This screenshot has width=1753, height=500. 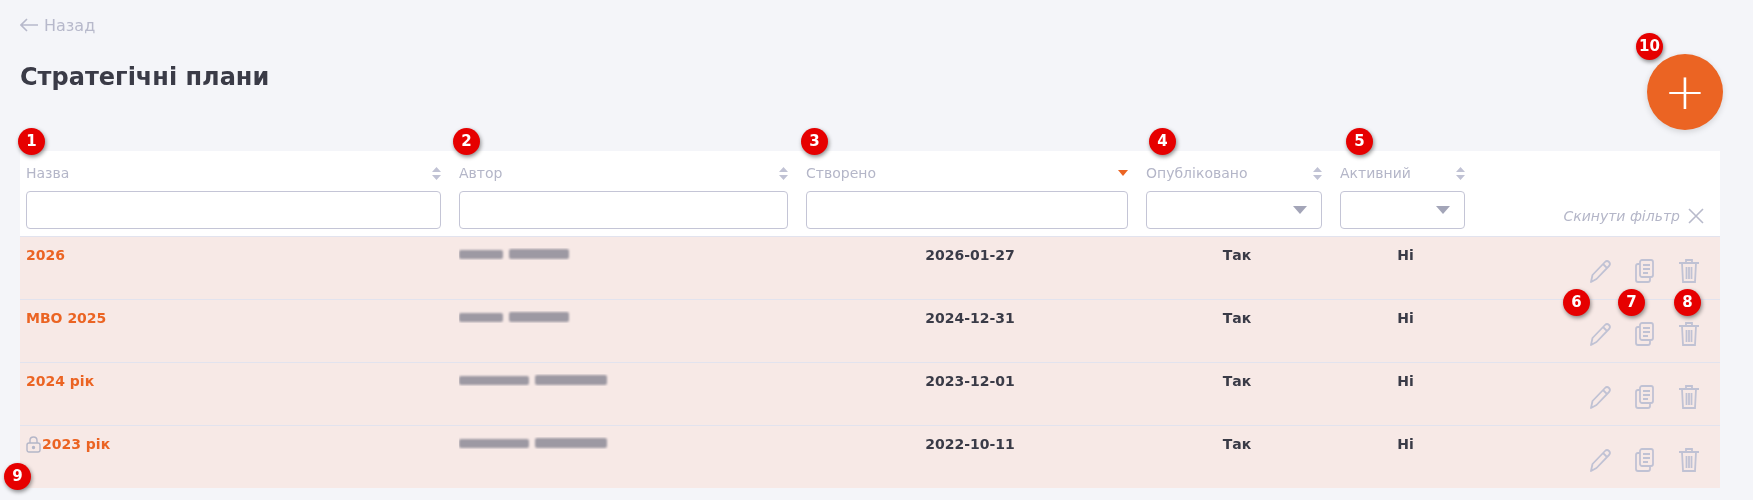 What do you see at coordinates (66, 318) in the screenshot?
I see `plan-name-link: MBO 2025` at bounding box center [66, 318].